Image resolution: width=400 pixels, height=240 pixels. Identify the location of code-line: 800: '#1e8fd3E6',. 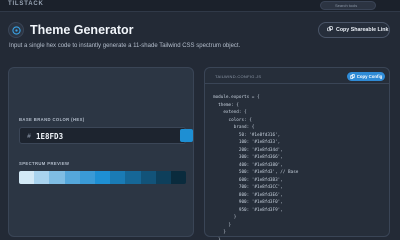
(248, 195).